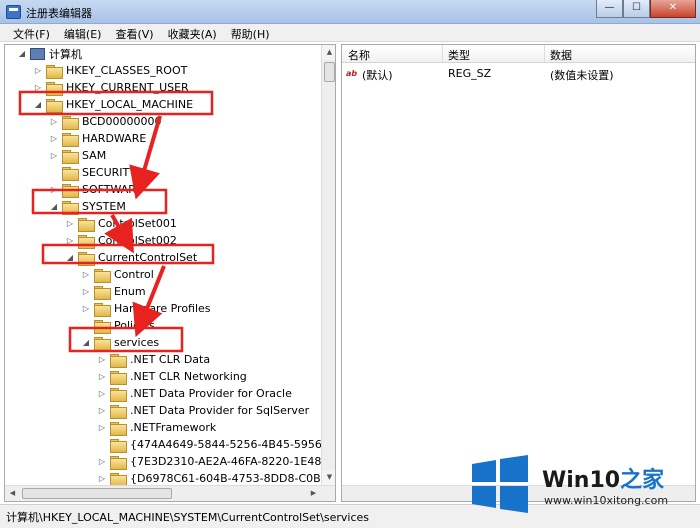 This screenshot has width=700, height=528. What do you see at coordinates (134, 32) in the screenshot?
I see `menu-view: 查看(V)` at bounding box center [134, 32].